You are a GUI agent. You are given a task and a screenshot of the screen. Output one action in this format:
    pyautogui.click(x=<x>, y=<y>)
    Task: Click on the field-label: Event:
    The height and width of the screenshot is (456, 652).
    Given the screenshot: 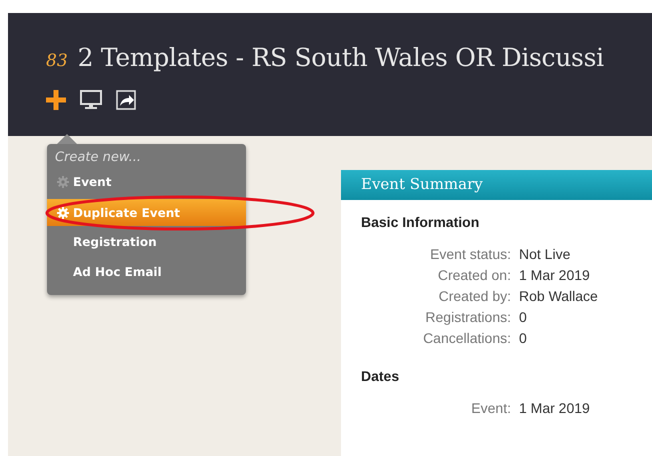 What is the action you would take?
    pyautogui.click(x=490, y=408)
    